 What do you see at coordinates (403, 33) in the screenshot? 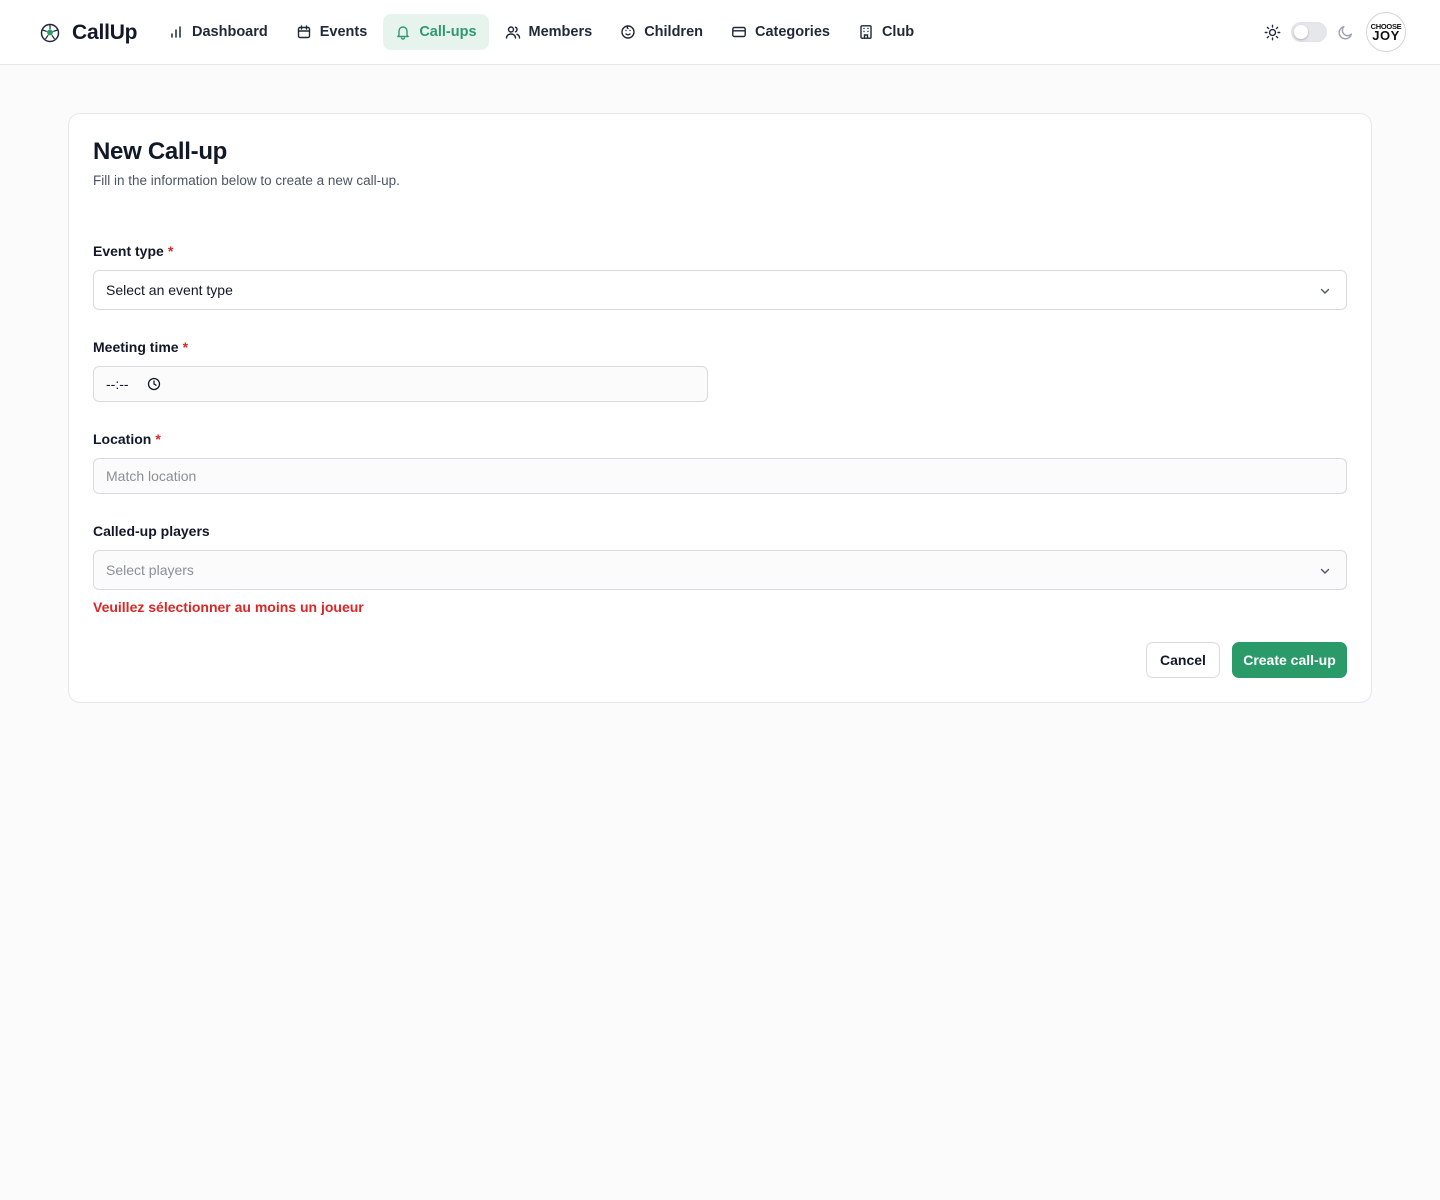
I see `bell-icon` at bounding box center [403, 33].